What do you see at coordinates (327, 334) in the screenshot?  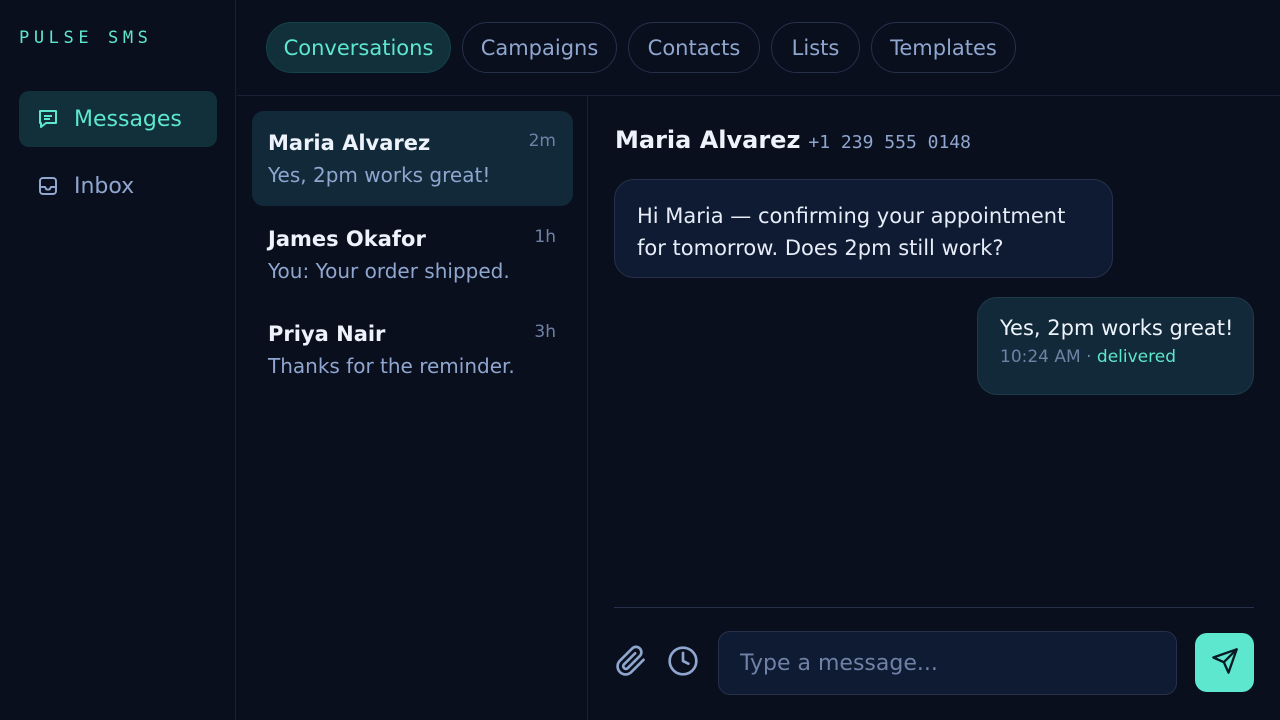 I see `contact-name: Priya Nair` at bounding box center [327, 334].